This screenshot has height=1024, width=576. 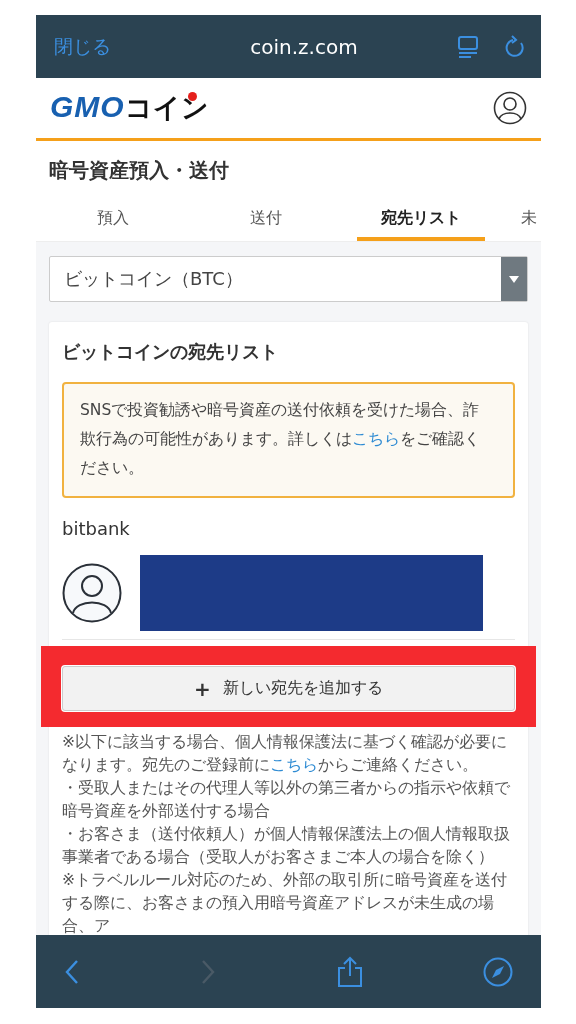 I want to click on url-text: coin.z.com, so click(x=284, y=46).